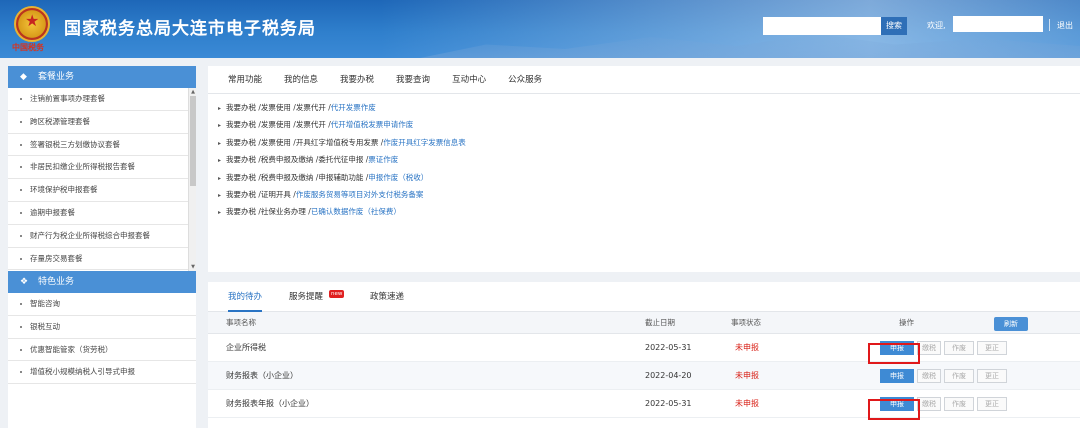 The width and height of the screenshot is (1080, 428). What do you see at coordinates (245, 79) in the screenshot?
I see `tab-common: 常用功能` at bounding box center [245, 79].